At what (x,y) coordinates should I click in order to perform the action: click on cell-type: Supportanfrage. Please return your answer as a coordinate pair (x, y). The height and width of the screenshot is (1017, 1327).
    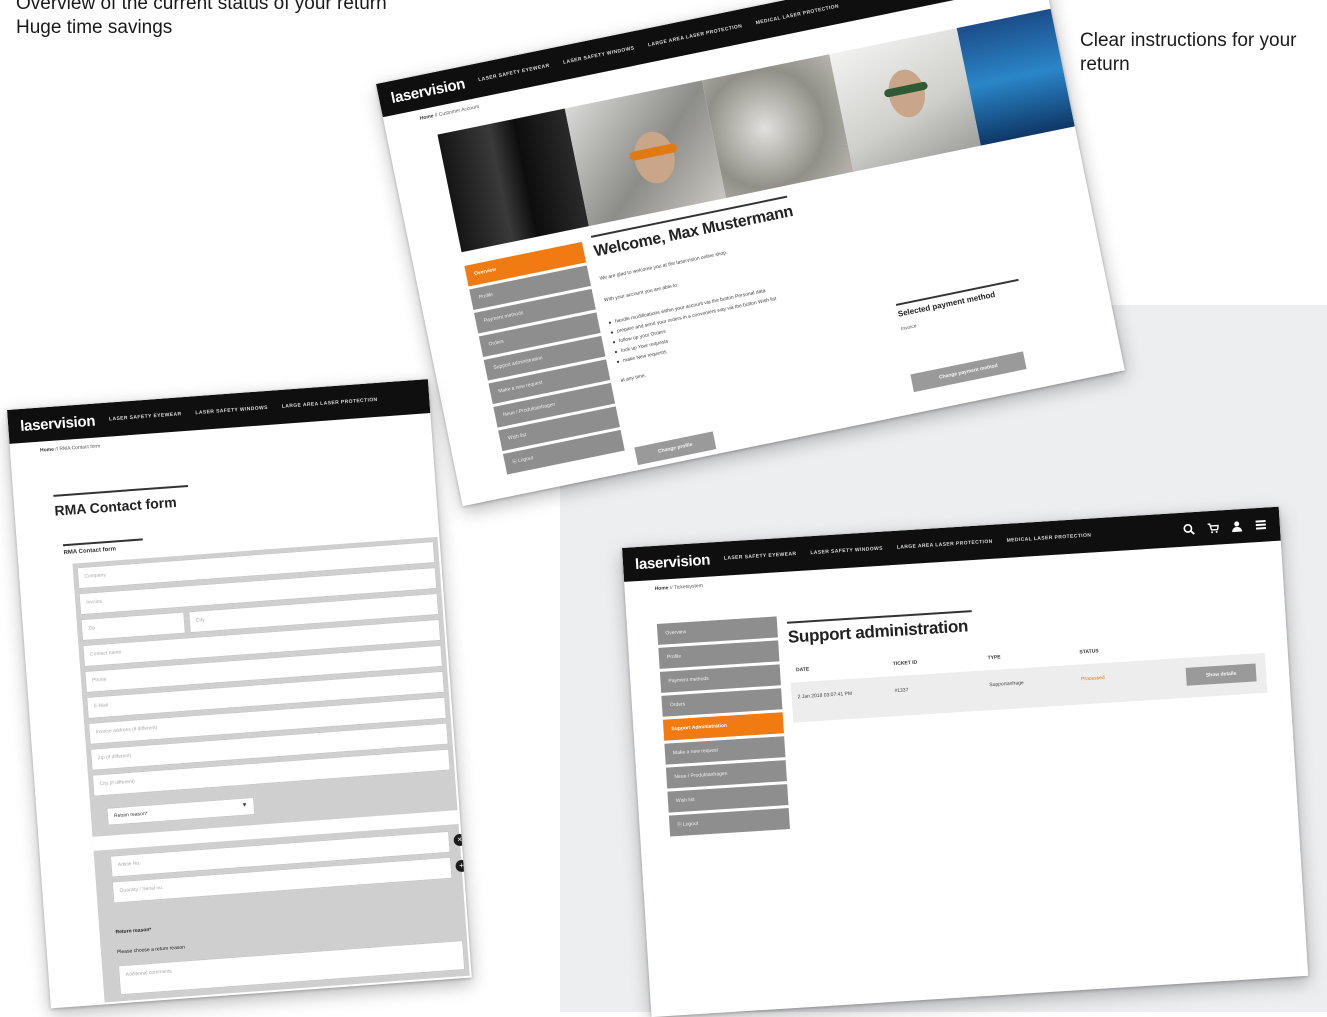
    Looking at the image, I should click on (1006, 684).